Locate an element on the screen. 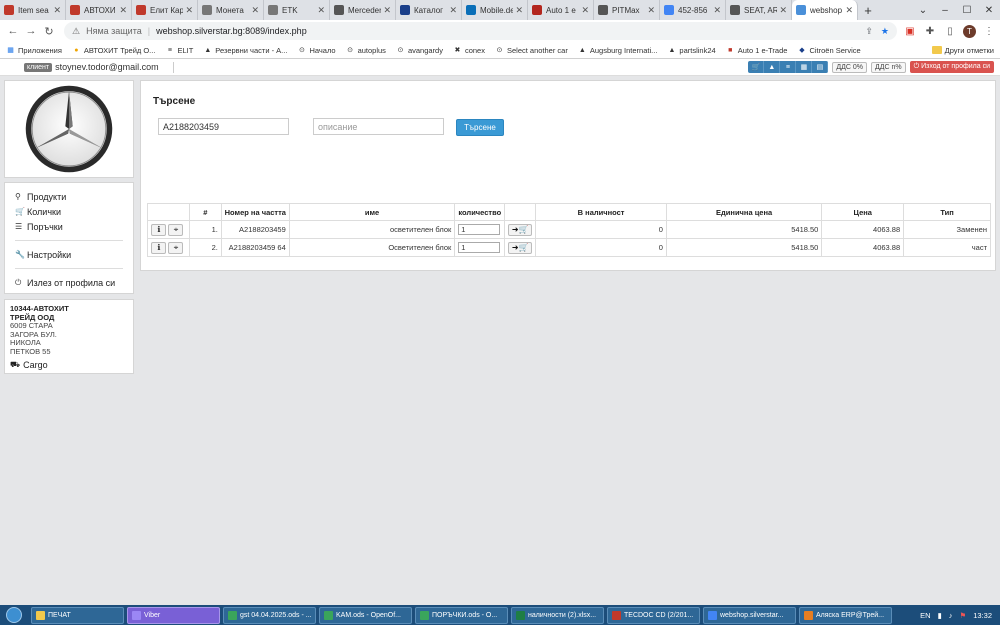 This screenshot has height=625, width=1000. bookmark-item: ✖ conex is located at coordinates (469, 50).